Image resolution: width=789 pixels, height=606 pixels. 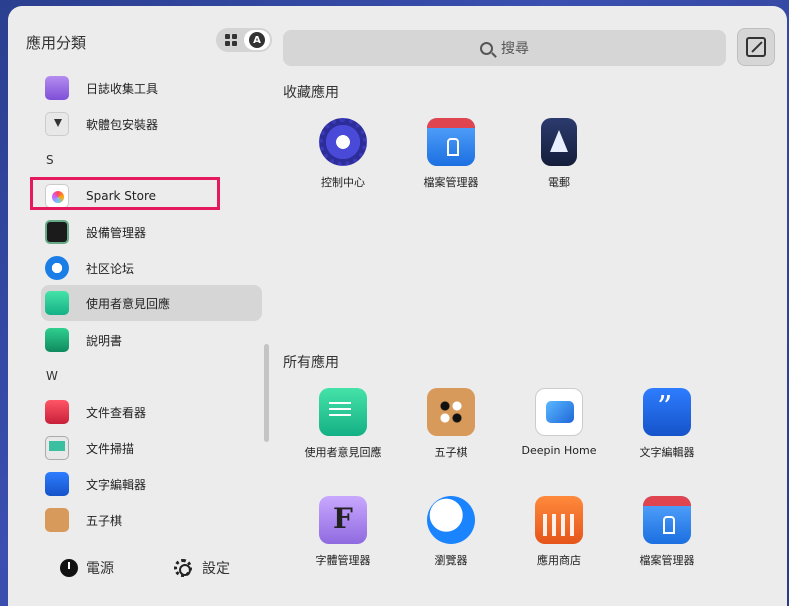 What do you see at coordinates (486, 48) in the screenshot?
I see `search-icon` at bounding box center [486, 48].